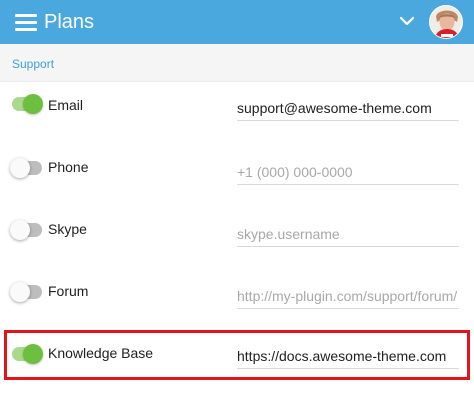 Image resolution: width=474 pixels, height=393 pixels. What do you see at coordinates (68, 291) in the screenshot?
I see `forum-label: Forum` at bounding box center [68, 291].